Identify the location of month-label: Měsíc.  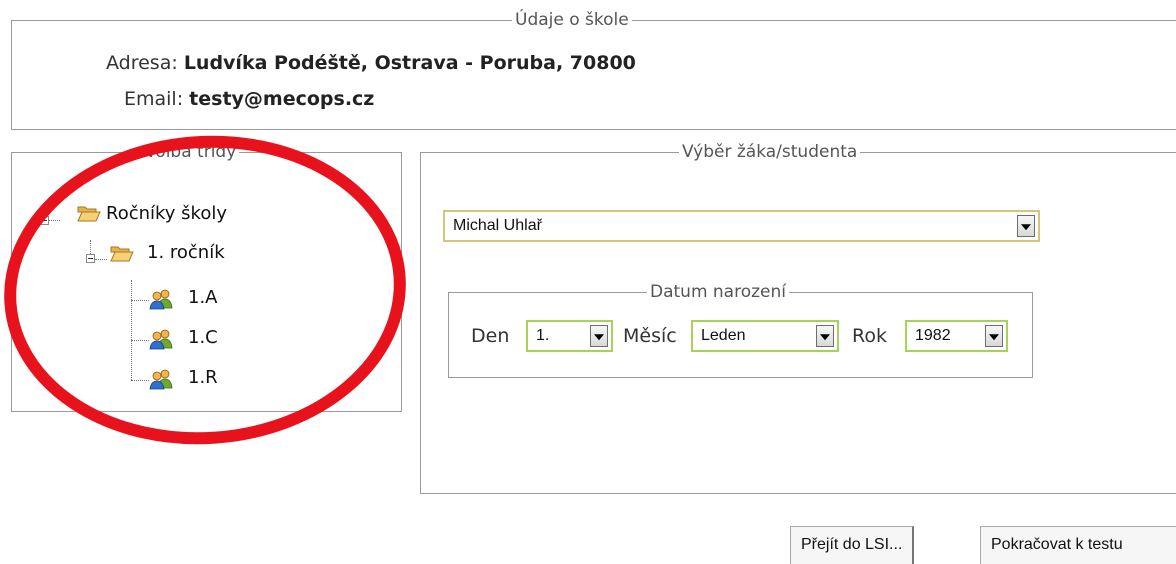
(650, 336).